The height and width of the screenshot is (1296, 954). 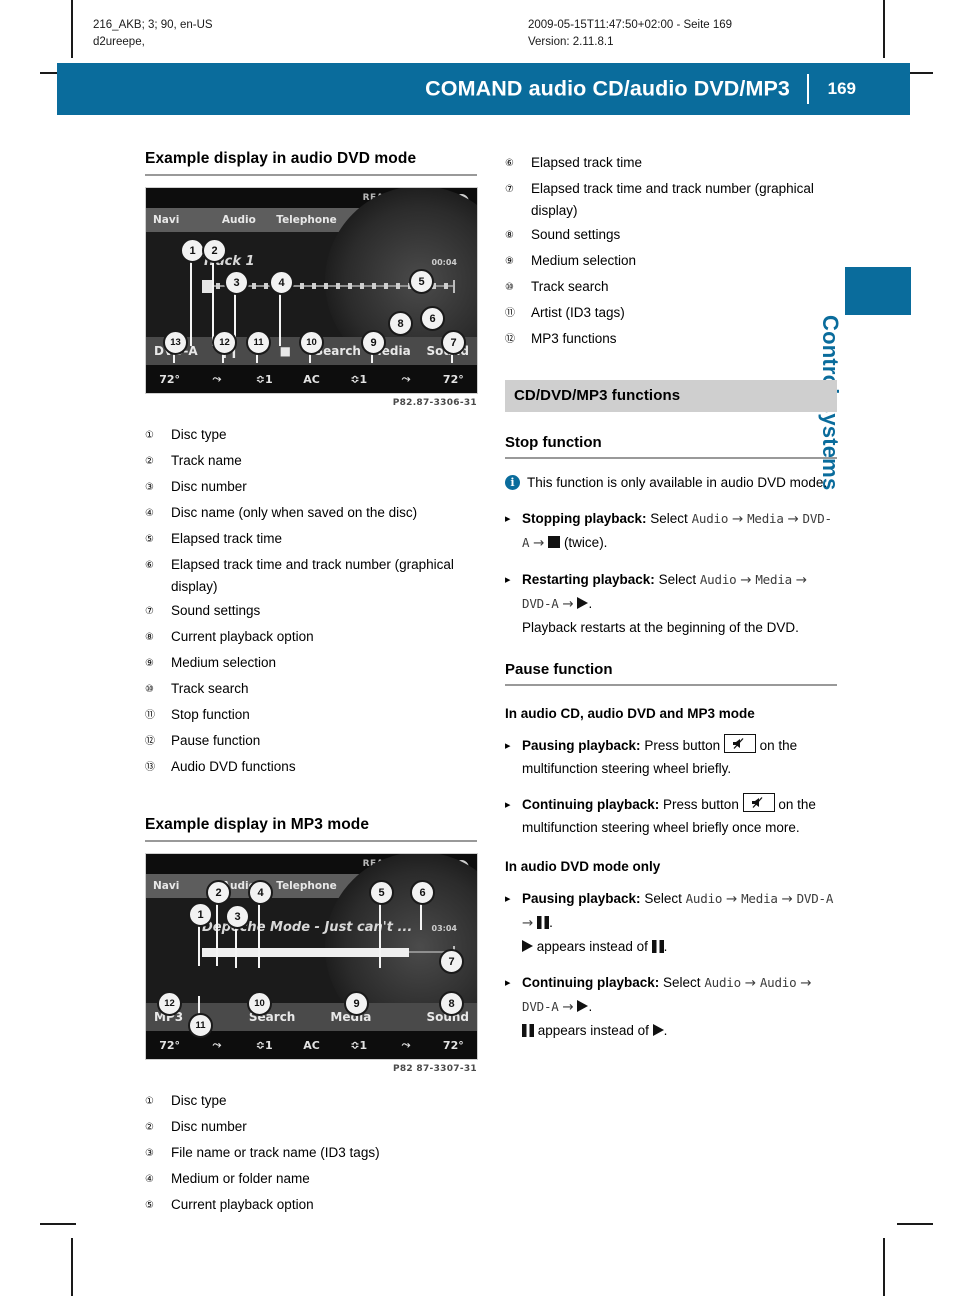 What do you see at coordinates (217, 1044) in the screenshot?
I see `climate-left-flow: ⤳` at bounding box center [217, 1044].